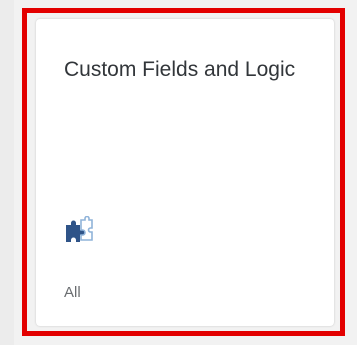 Image resolution: width=357 pixels, height=345 pixels. Describe the element at coordinates (7, 172) in the screenshot. I see `left-panel-edge` at that location.